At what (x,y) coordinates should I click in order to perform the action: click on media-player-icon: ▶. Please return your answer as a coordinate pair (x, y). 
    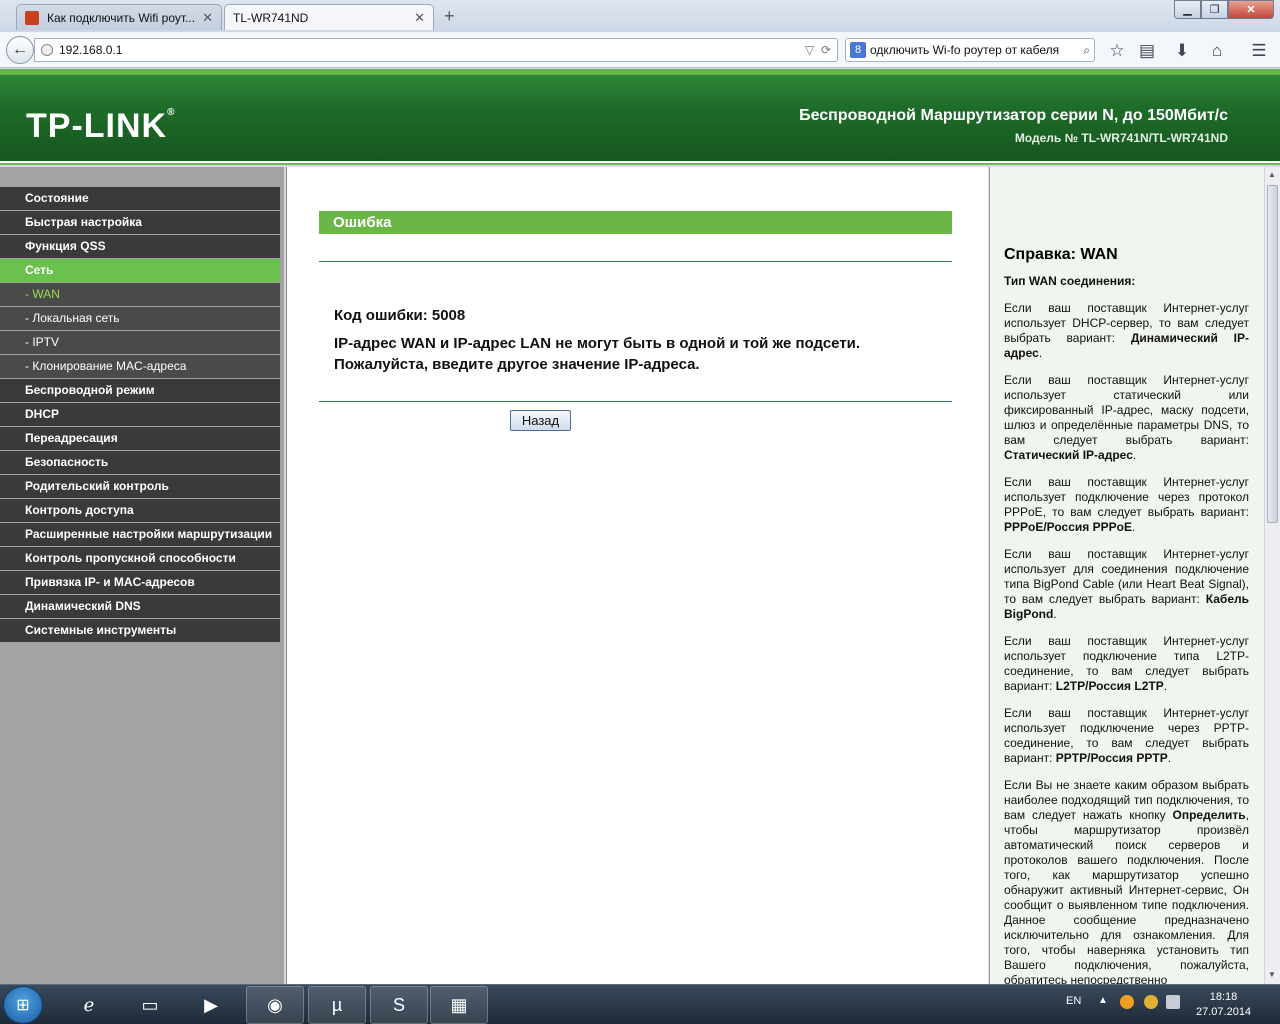
    Looking at the image, I should click on (211, 1005).